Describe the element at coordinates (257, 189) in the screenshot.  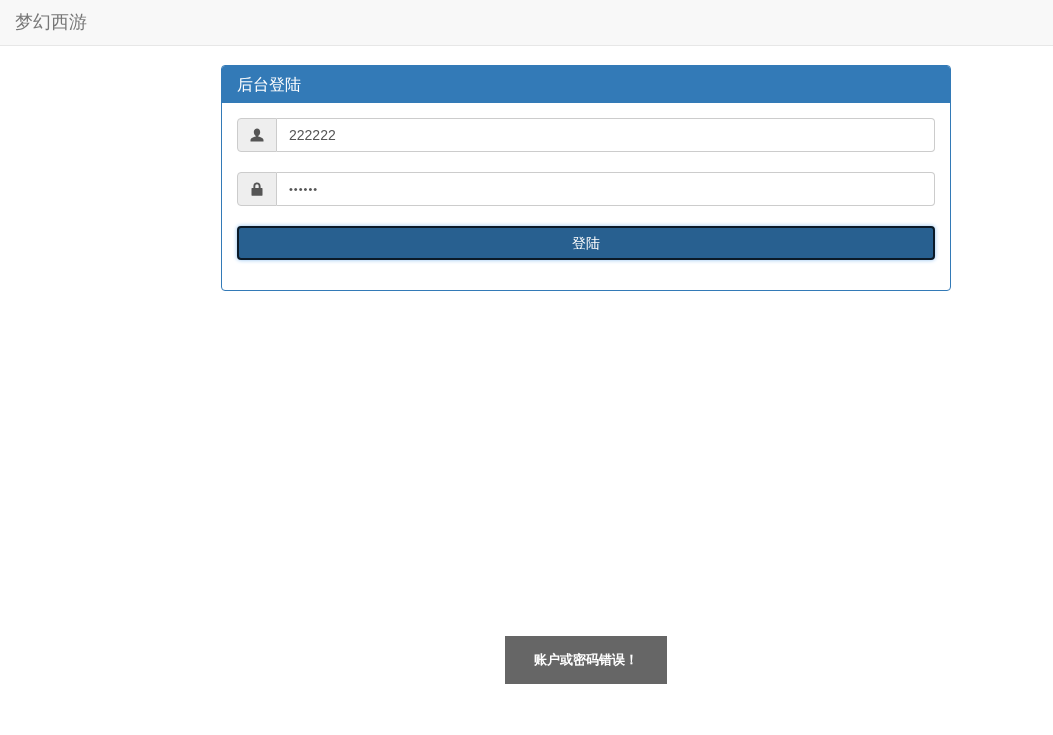
I see `lock-icon` at that location.